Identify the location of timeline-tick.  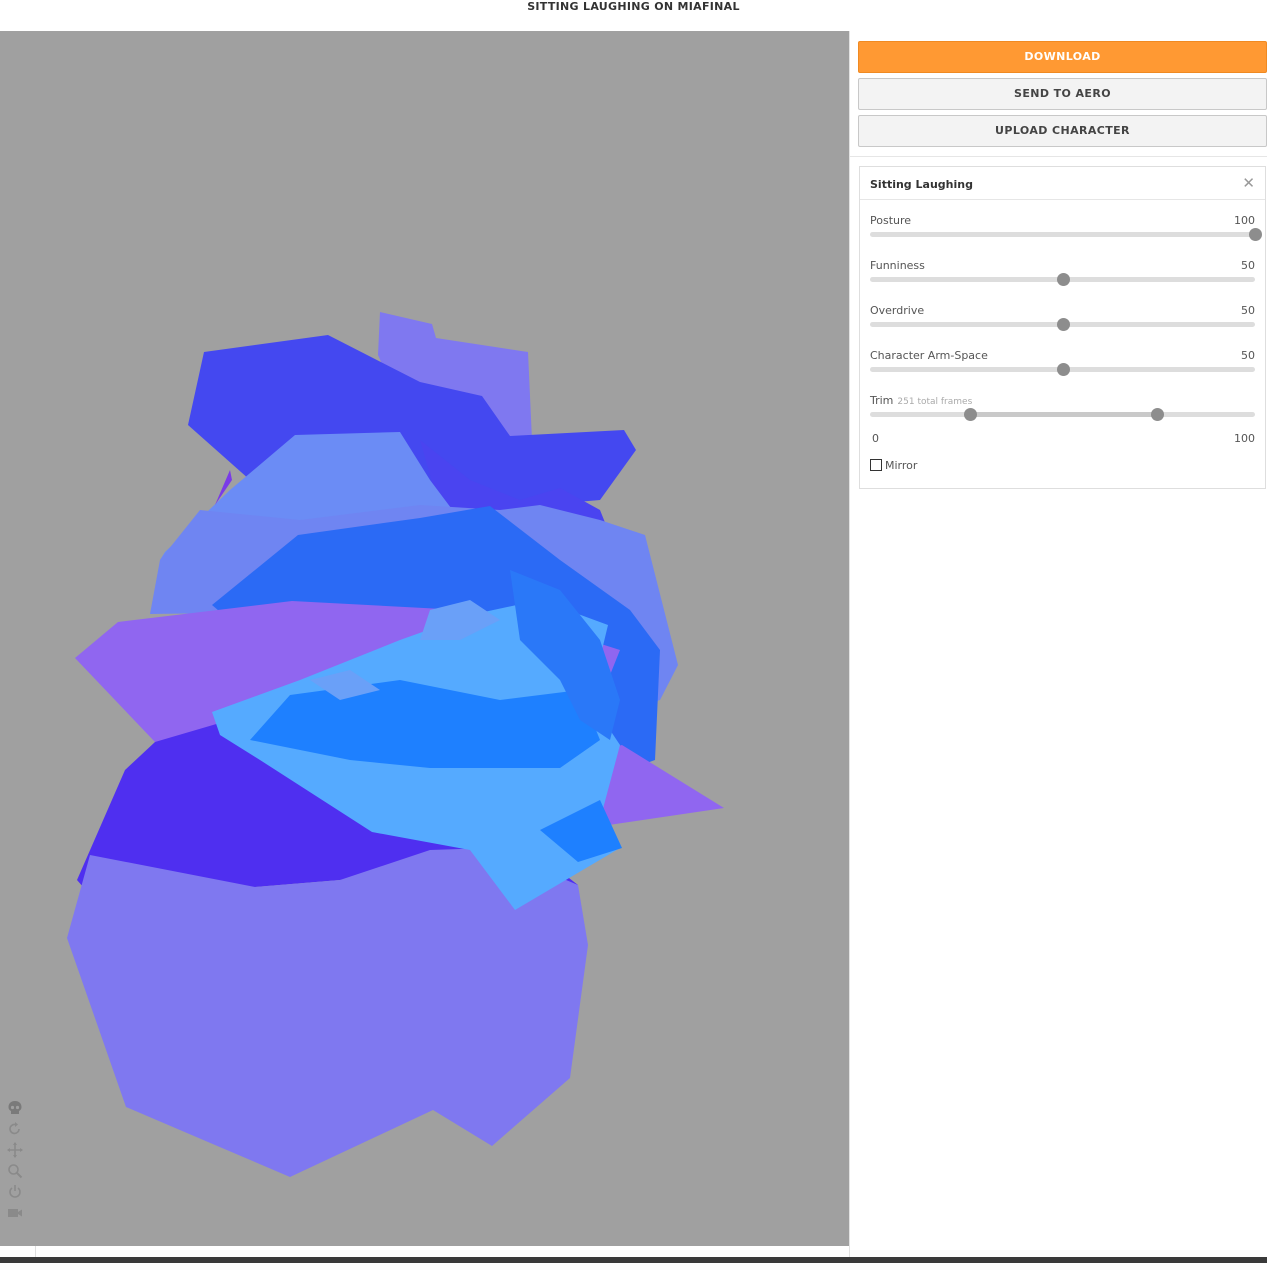
(35, 1251).